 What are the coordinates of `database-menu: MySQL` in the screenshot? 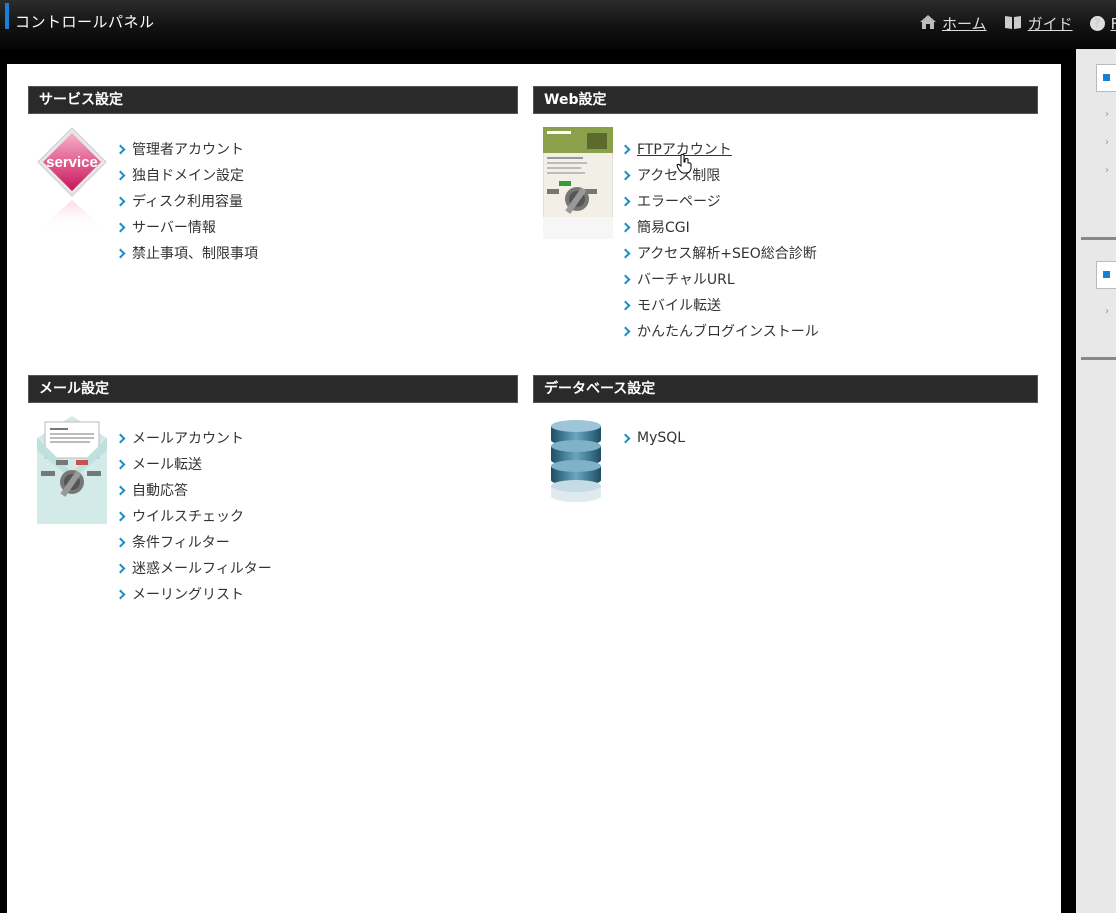 It's located at (652, 438).